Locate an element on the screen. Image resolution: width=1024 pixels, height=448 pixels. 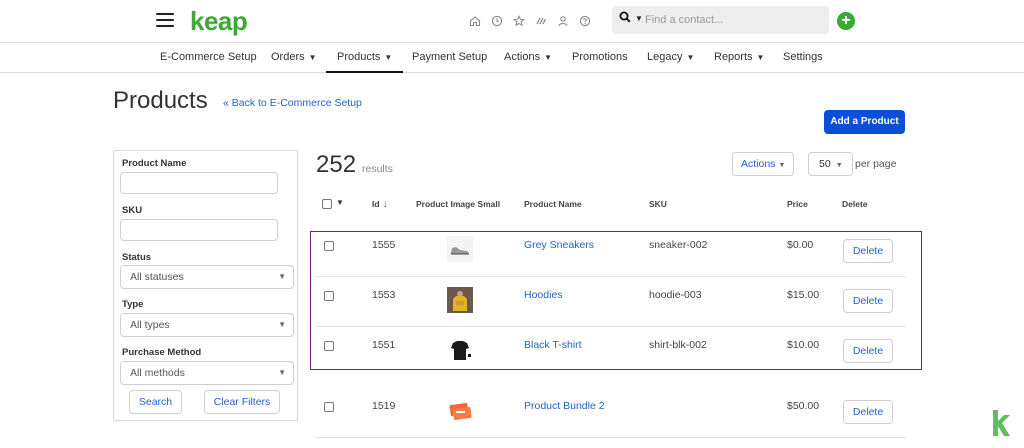
clear-filters-button: Clear Filters is located at coordinates (242, 402).